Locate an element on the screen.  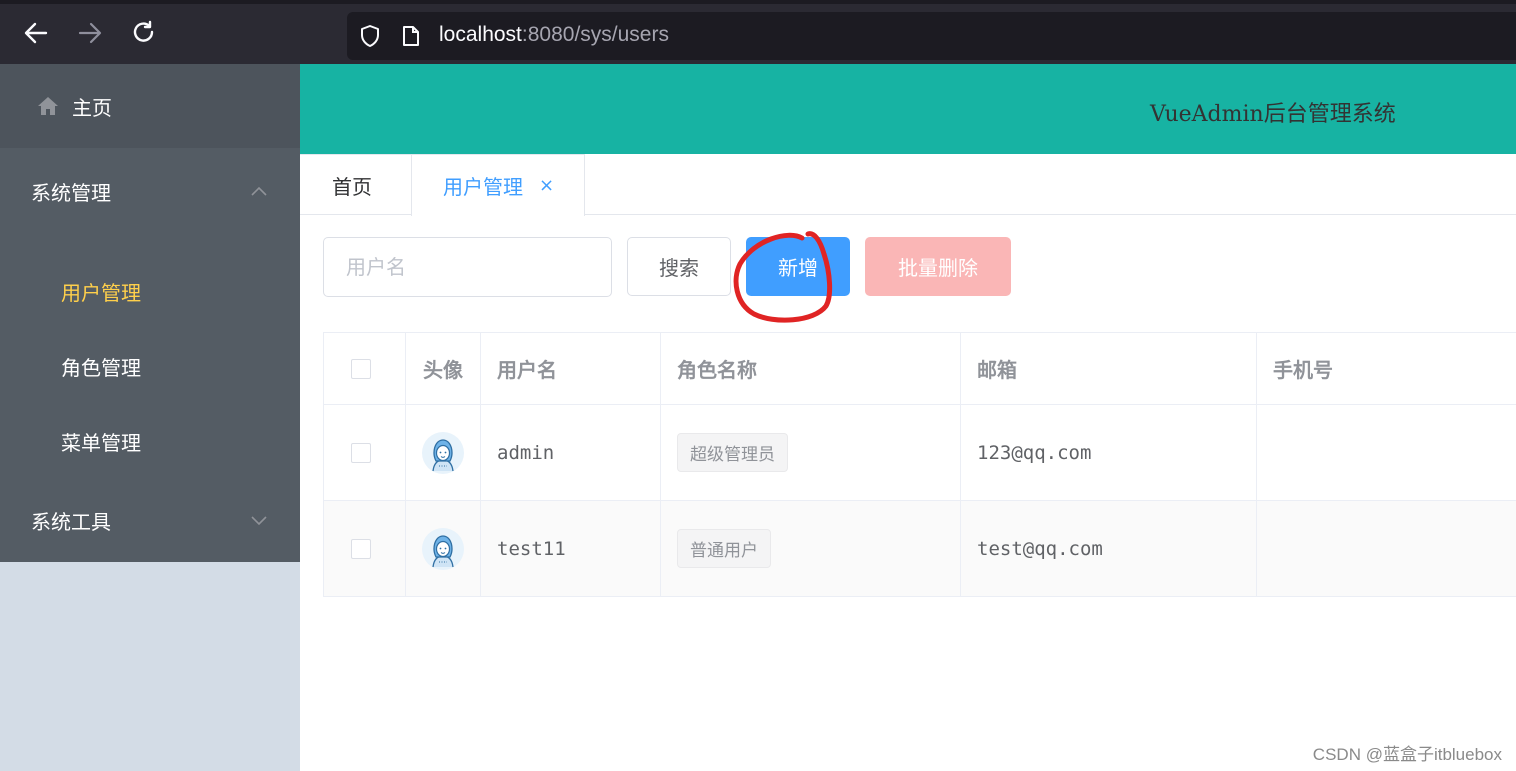
select-all-checkbox is located at coordinates (360, 368).